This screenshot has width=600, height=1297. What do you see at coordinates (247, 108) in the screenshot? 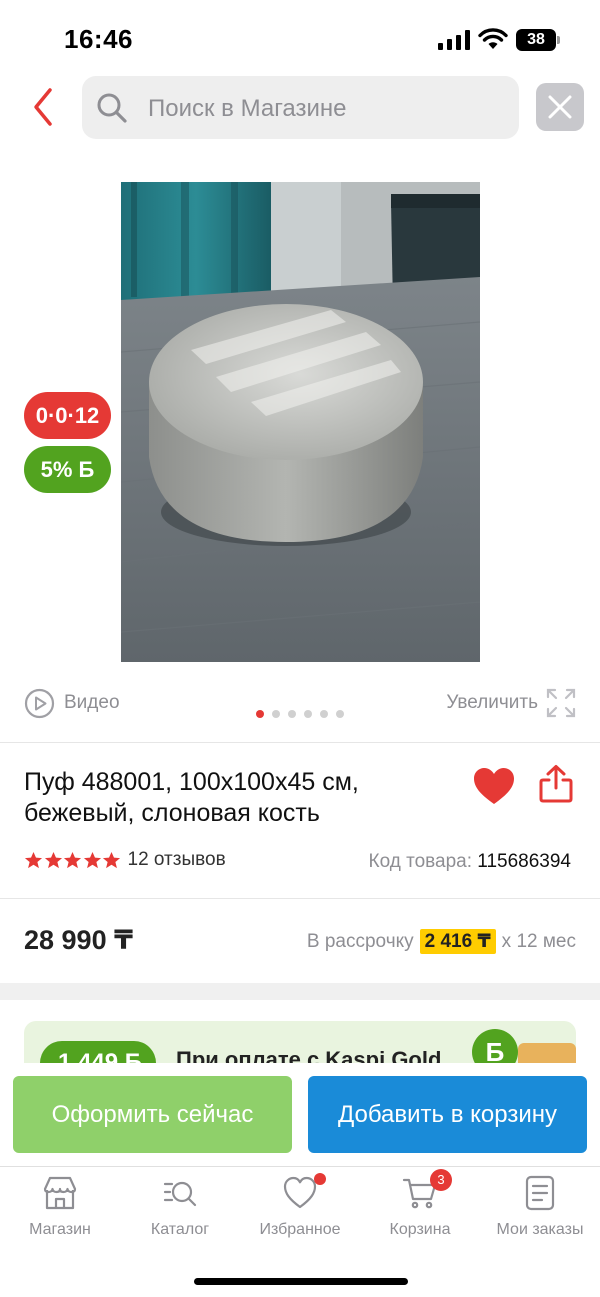
I see `search-placeholder: Поиск в Магазине` at bounding box center [247, 108].